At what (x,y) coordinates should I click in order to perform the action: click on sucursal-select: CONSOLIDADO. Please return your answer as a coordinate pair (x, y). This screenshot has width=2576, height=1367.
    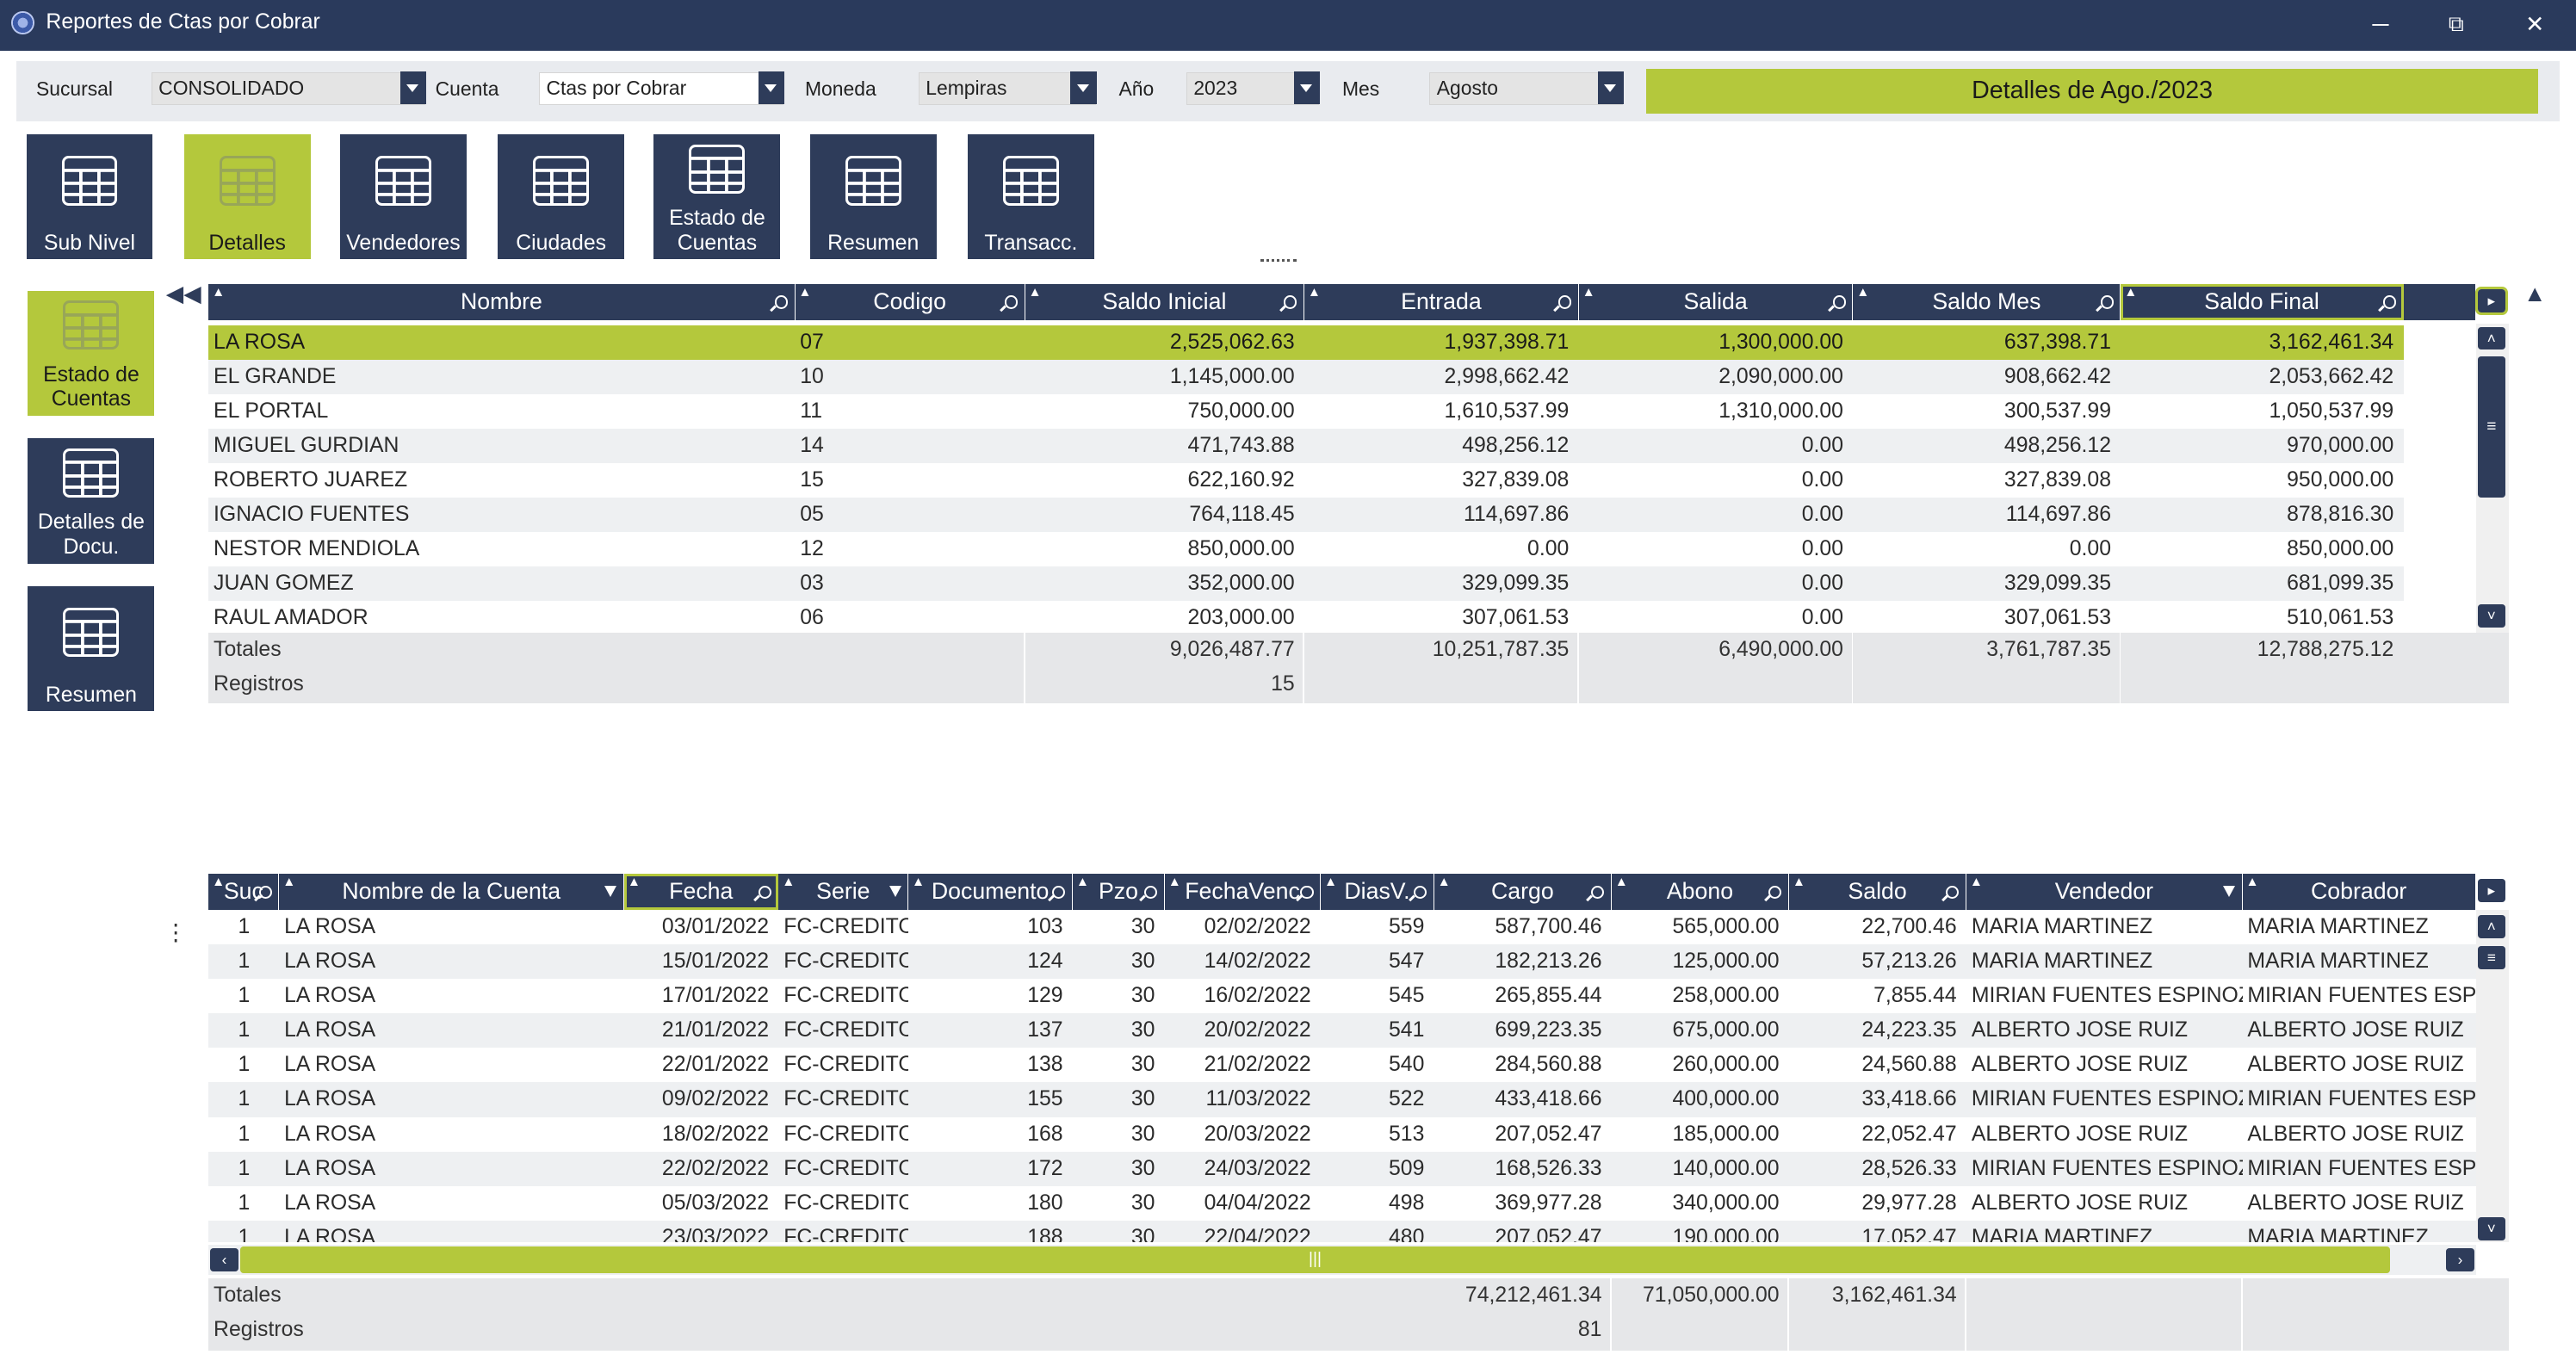
    Looking at the image, I should click on (289, 89).